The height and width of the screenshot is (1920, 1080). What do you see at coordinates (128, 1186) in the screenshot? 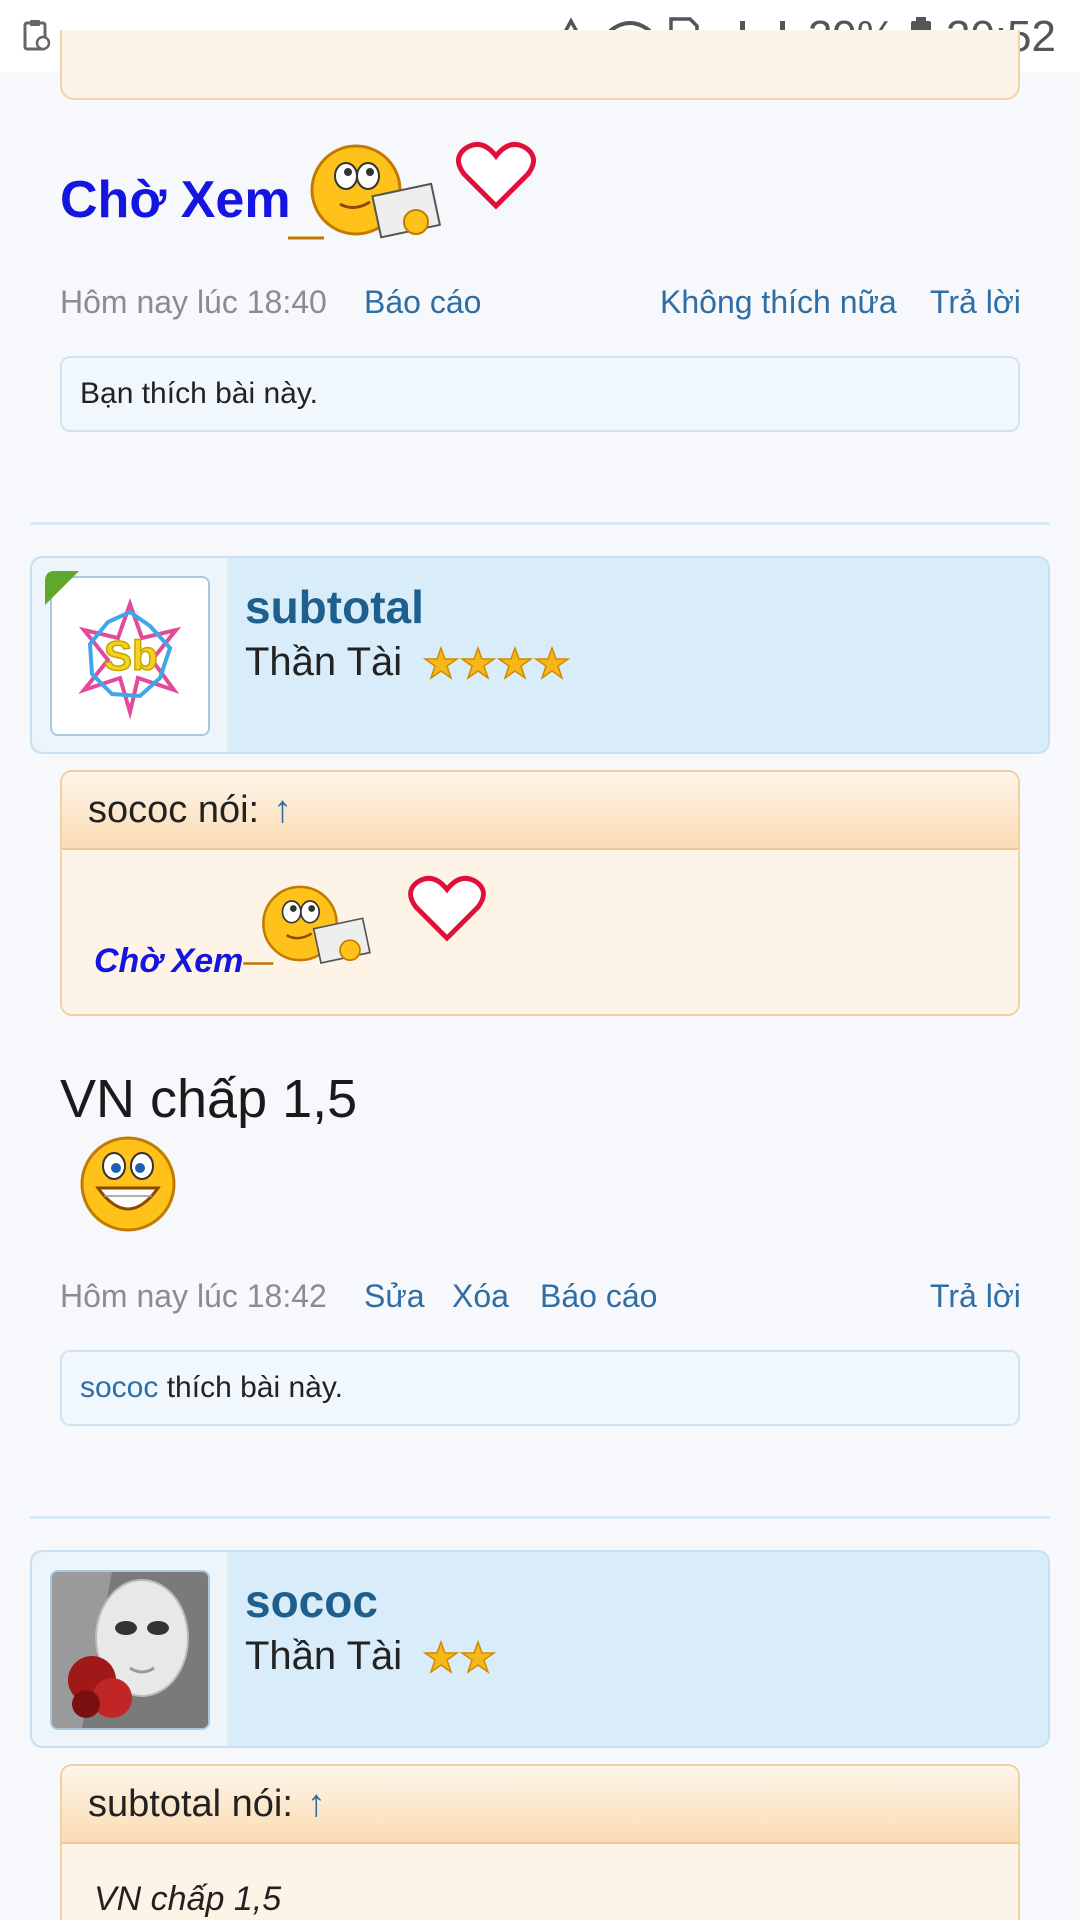
I see `big-grin-smiley-icon` at bounding box center [128, 1186].